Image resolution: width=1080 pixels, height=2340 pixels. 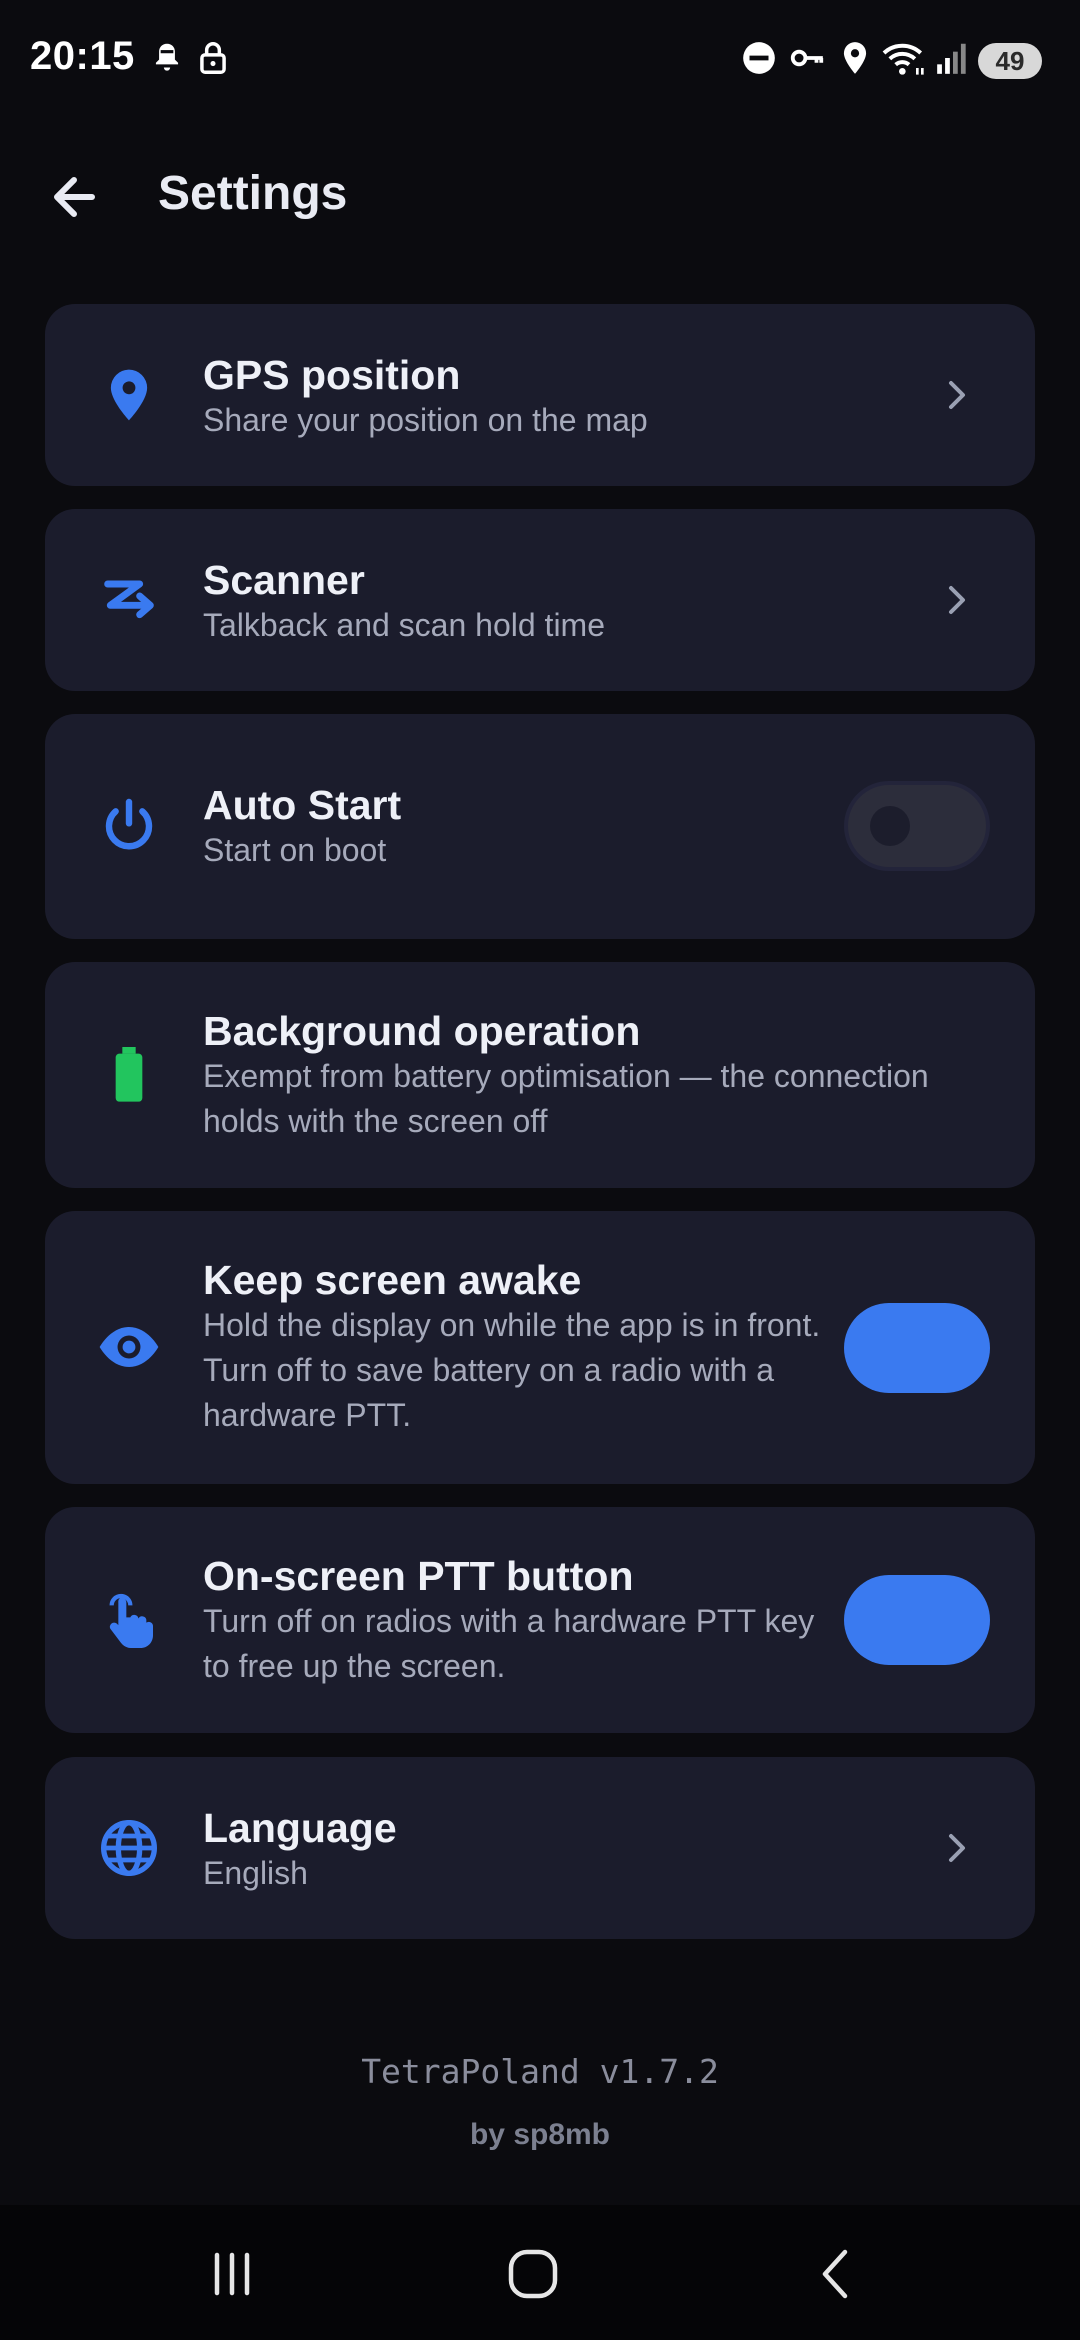 I want to click on lock-icon, so click(x=213, y=58).